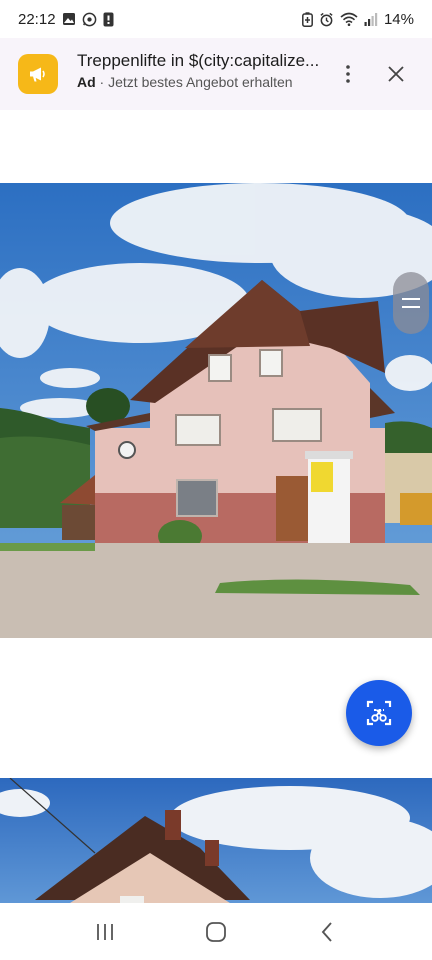 The width and height of the screenshot is (432, 960). I want to click on status-left: 22:12, so click(66, 19).